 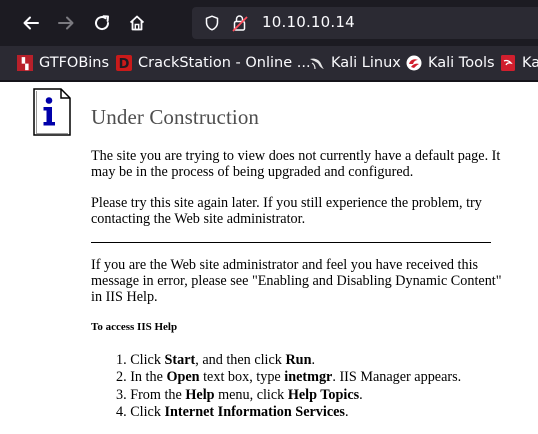 What do you see at coordinates (216, 360) in the screenshot?
I see `list-item: 1. Click Start, and then click Run.` at bounding box center [216, 360].